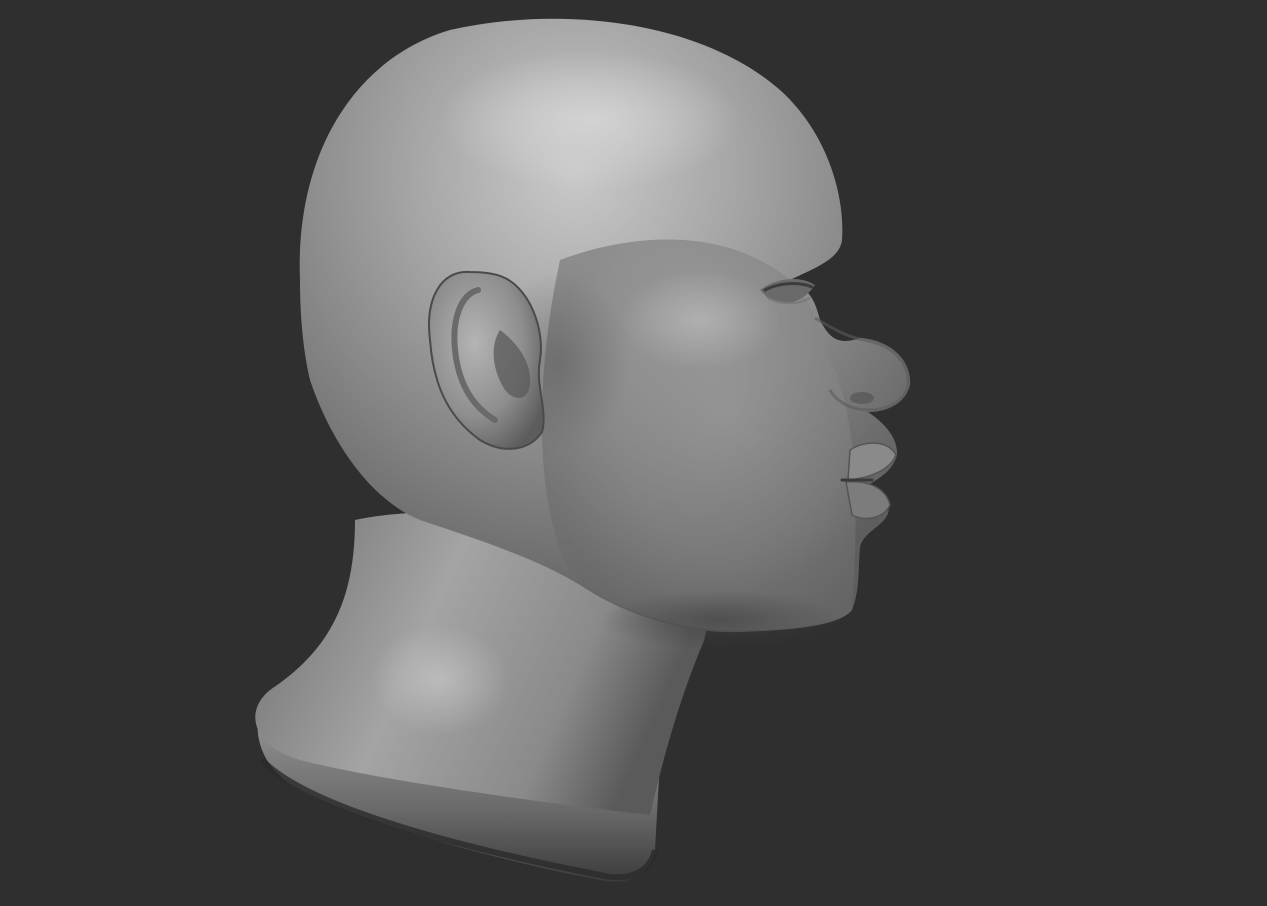  I want to click on nostril, so click(862, 398).